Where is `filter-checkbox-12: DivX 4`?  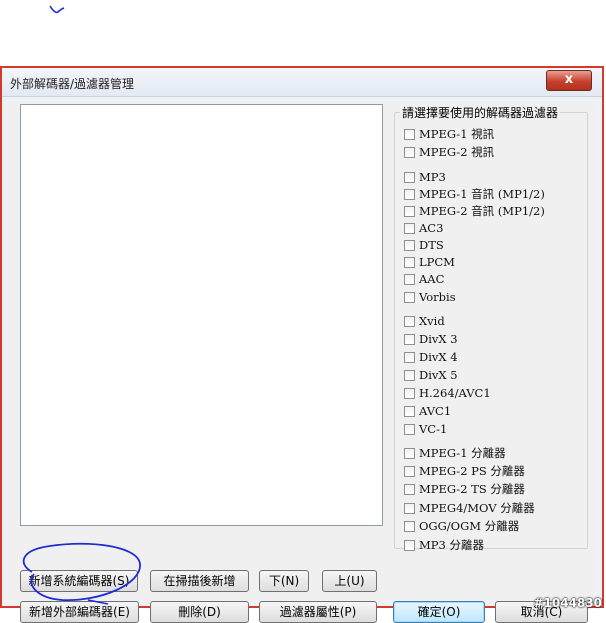 filter-checkbox-12: DivX 4 is located at coordinates (431, 357).